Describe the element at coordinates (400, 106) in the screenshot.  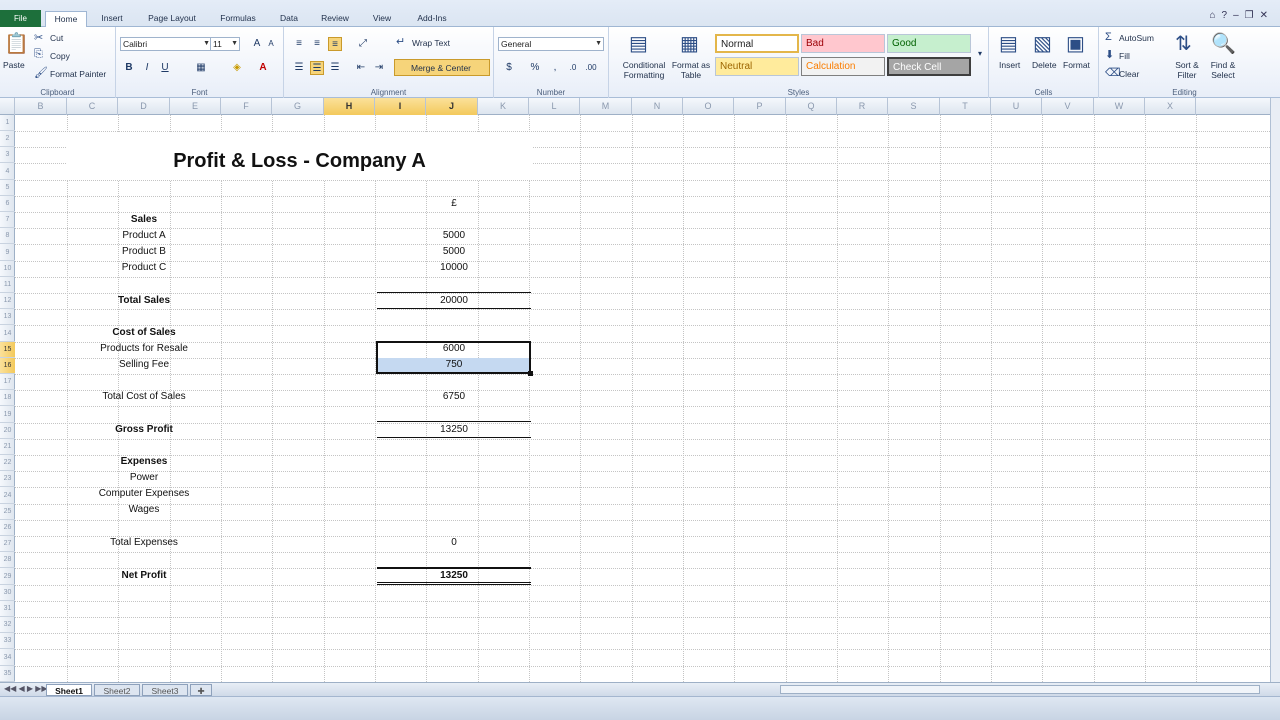
I see `column-header-i: I` at that location.